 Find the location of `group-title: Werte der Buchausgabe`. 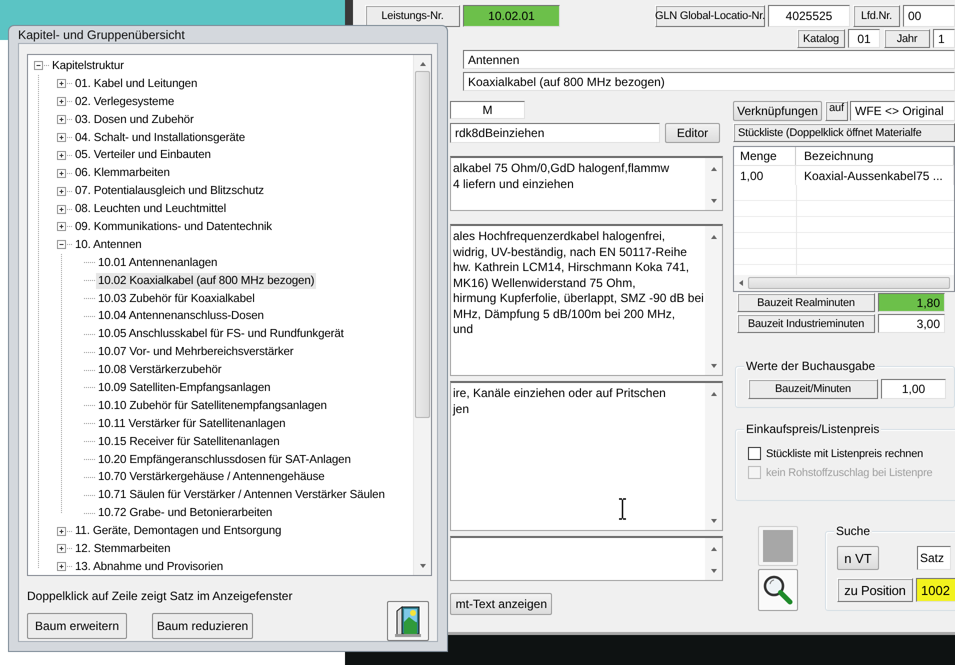

group-title: Werte der Buchausgabe is located at coordinates (811, 366).